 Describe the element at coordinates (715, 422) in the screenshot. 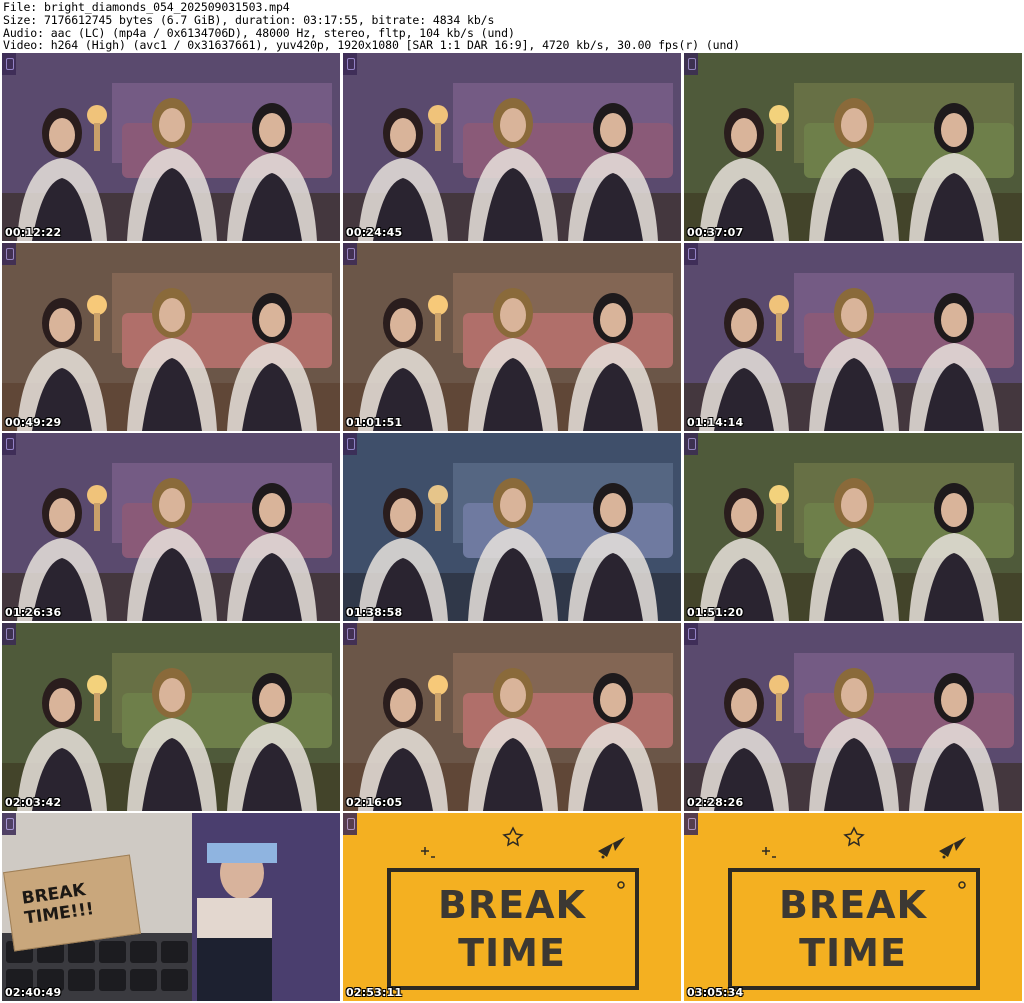

I see `thumbnail-timestamp: 01:14:14` at that location.